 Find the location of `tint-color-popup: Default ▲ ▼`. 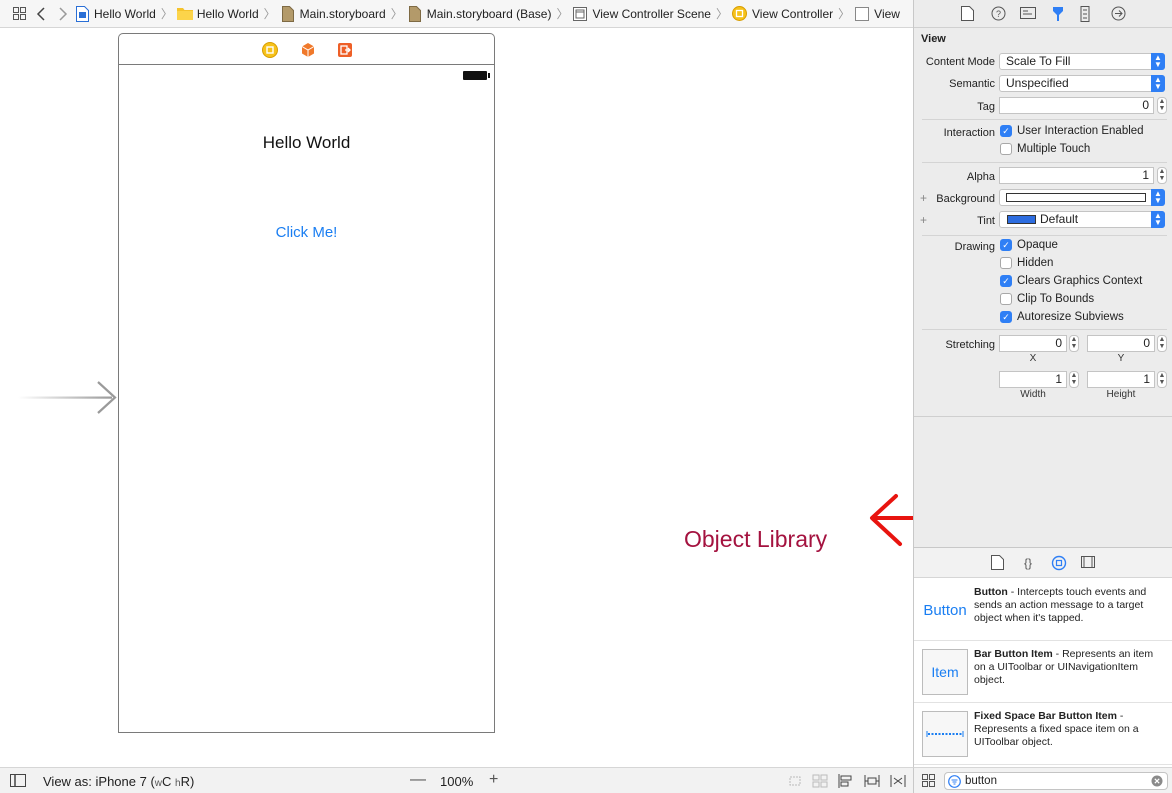

tint-color-popup: Default ▲ ▼ is located at coordinates (1082, 219).